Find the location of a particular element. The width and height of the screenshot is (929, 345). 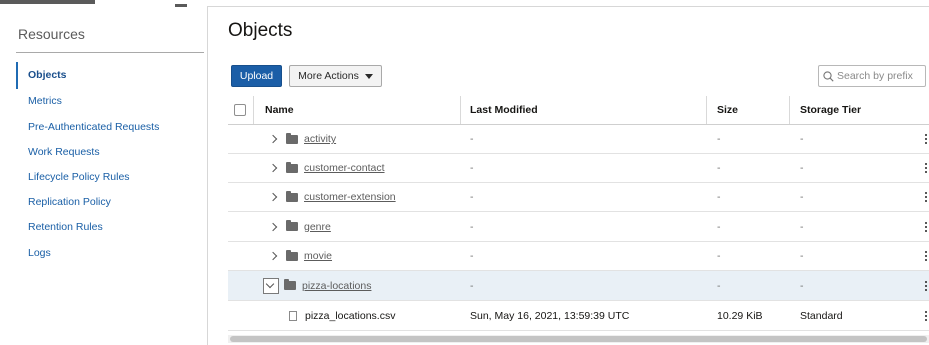

resources-divider is located at coordinates (110, 52).